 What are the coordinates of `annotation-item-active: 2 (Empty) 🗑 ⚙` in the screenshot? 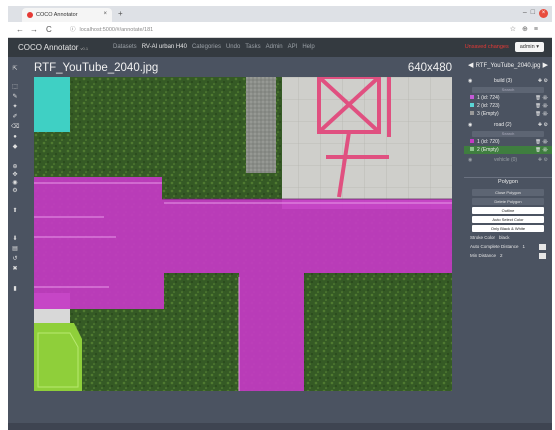 It's located at (508, 150).